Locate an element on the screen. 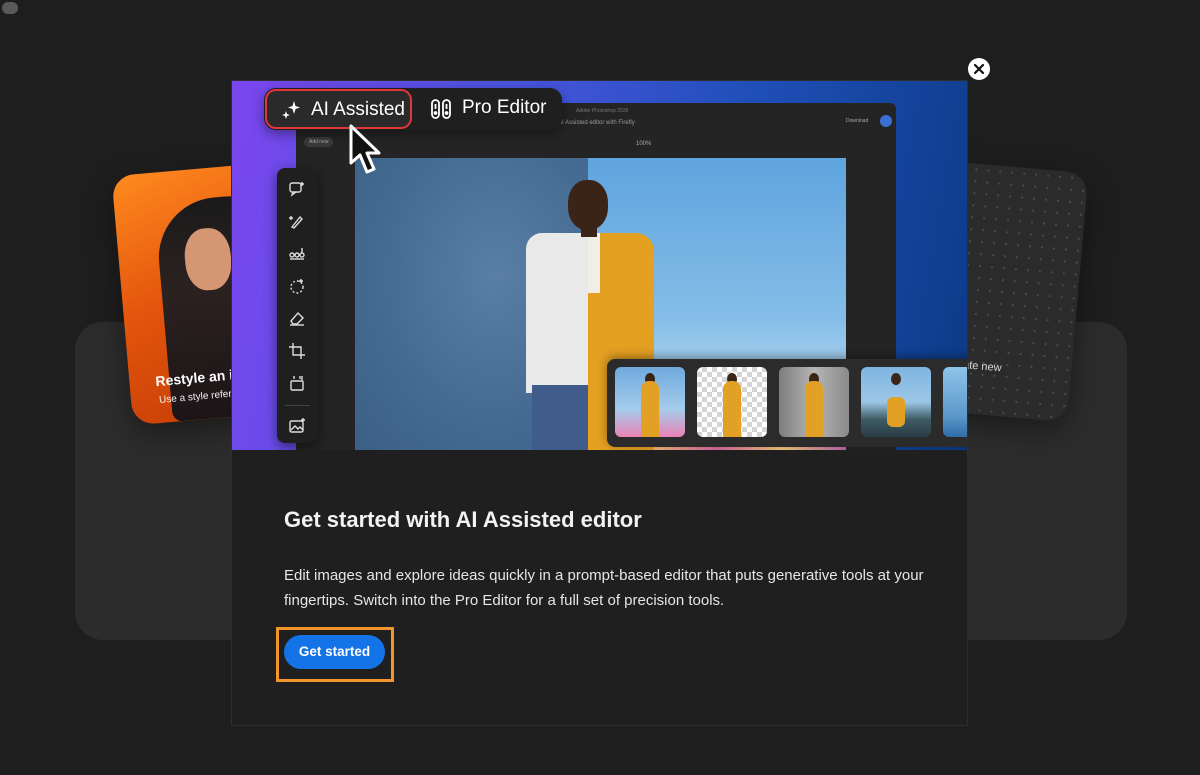  sparkle-icon is located at coordinates (291, 110).